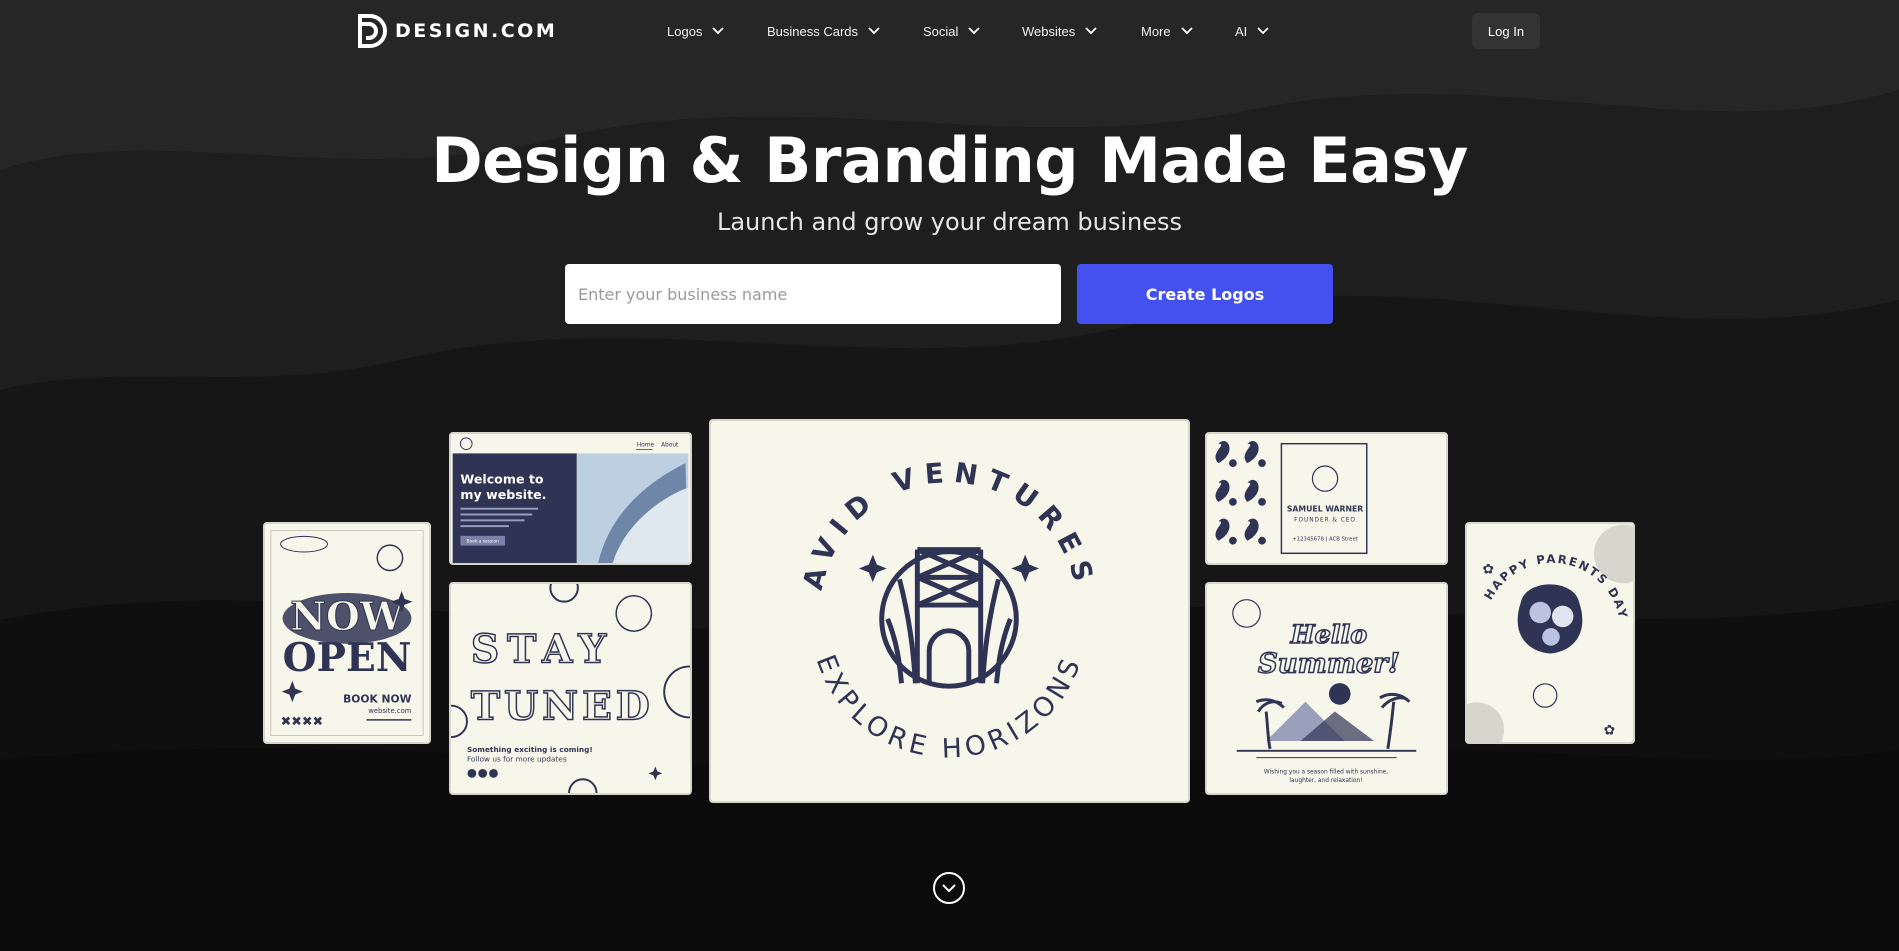  What do you see at coordinates (1325, 520) in the screenshot?
I see `card-title: FOUNDER & CEO` at bounding box center [1325, 520].